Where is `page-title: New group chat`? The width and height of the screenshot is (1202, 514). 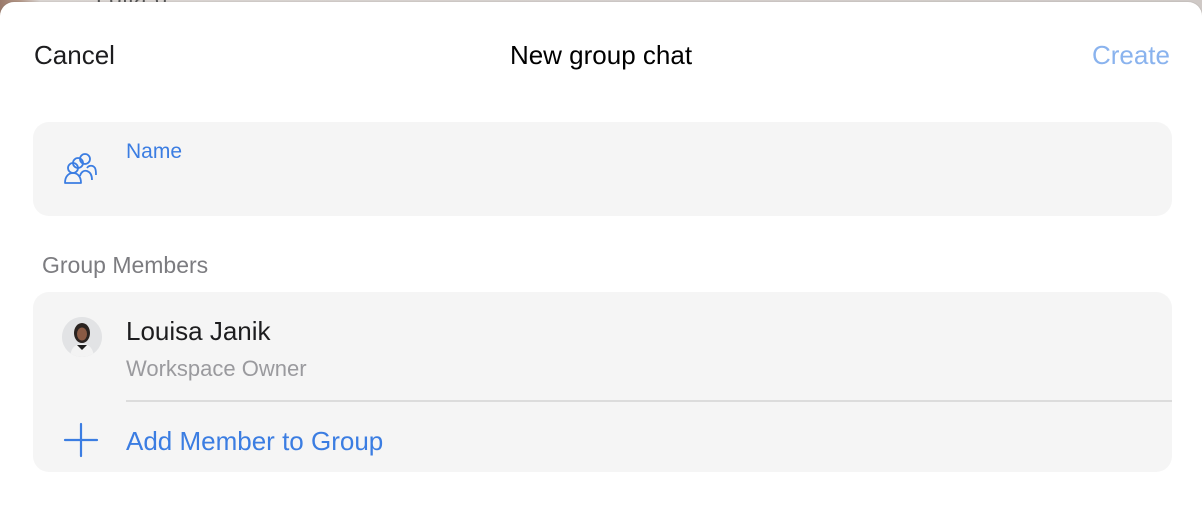
page-title: New group chat is located at coordinates (601, 55).